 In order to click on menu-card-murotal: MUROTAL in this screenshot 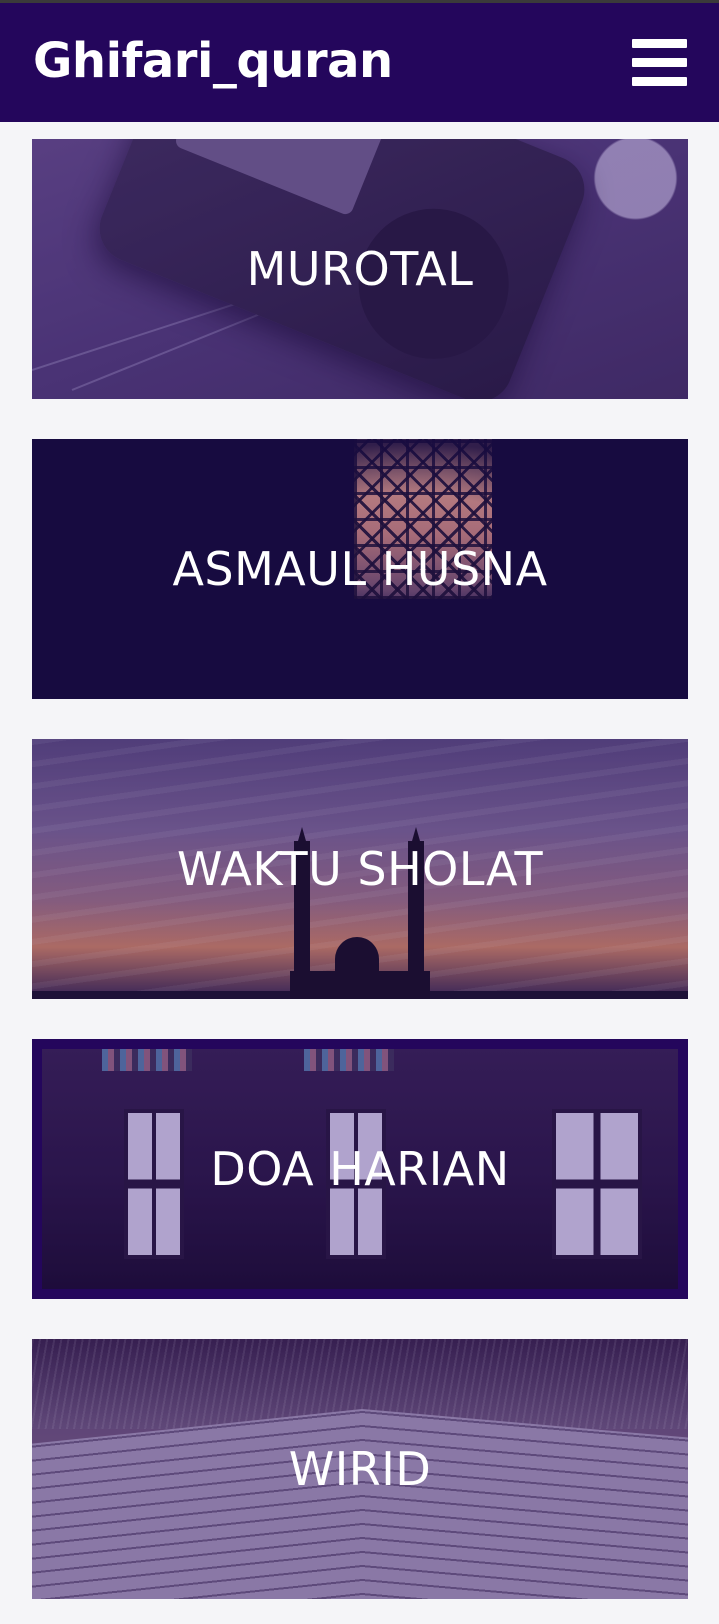, I will do `click(360, 269)`.